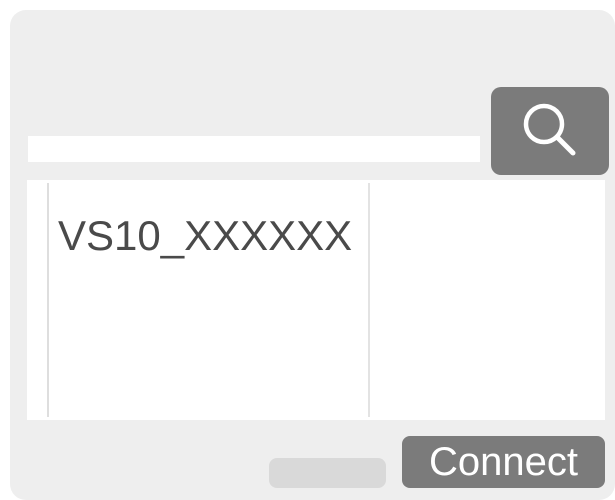 The image size is (615, 500). I want to click on scrollbar, so click(327, 473).